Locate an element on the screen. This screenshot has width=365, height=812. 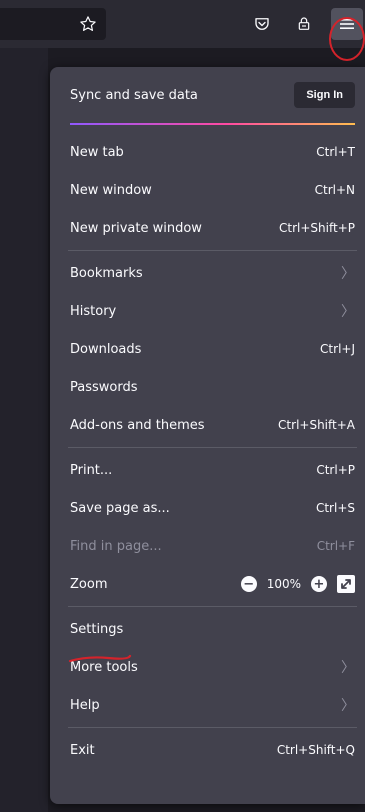
menu-item-zoom: Zoom − 100% + is located at coordinates (212, 584).